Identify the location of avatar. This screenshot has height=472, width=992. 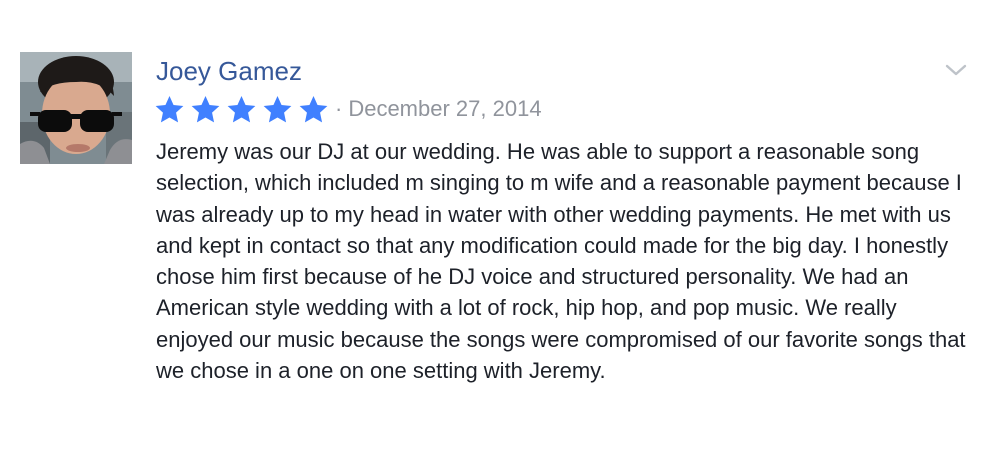
(76, 108).